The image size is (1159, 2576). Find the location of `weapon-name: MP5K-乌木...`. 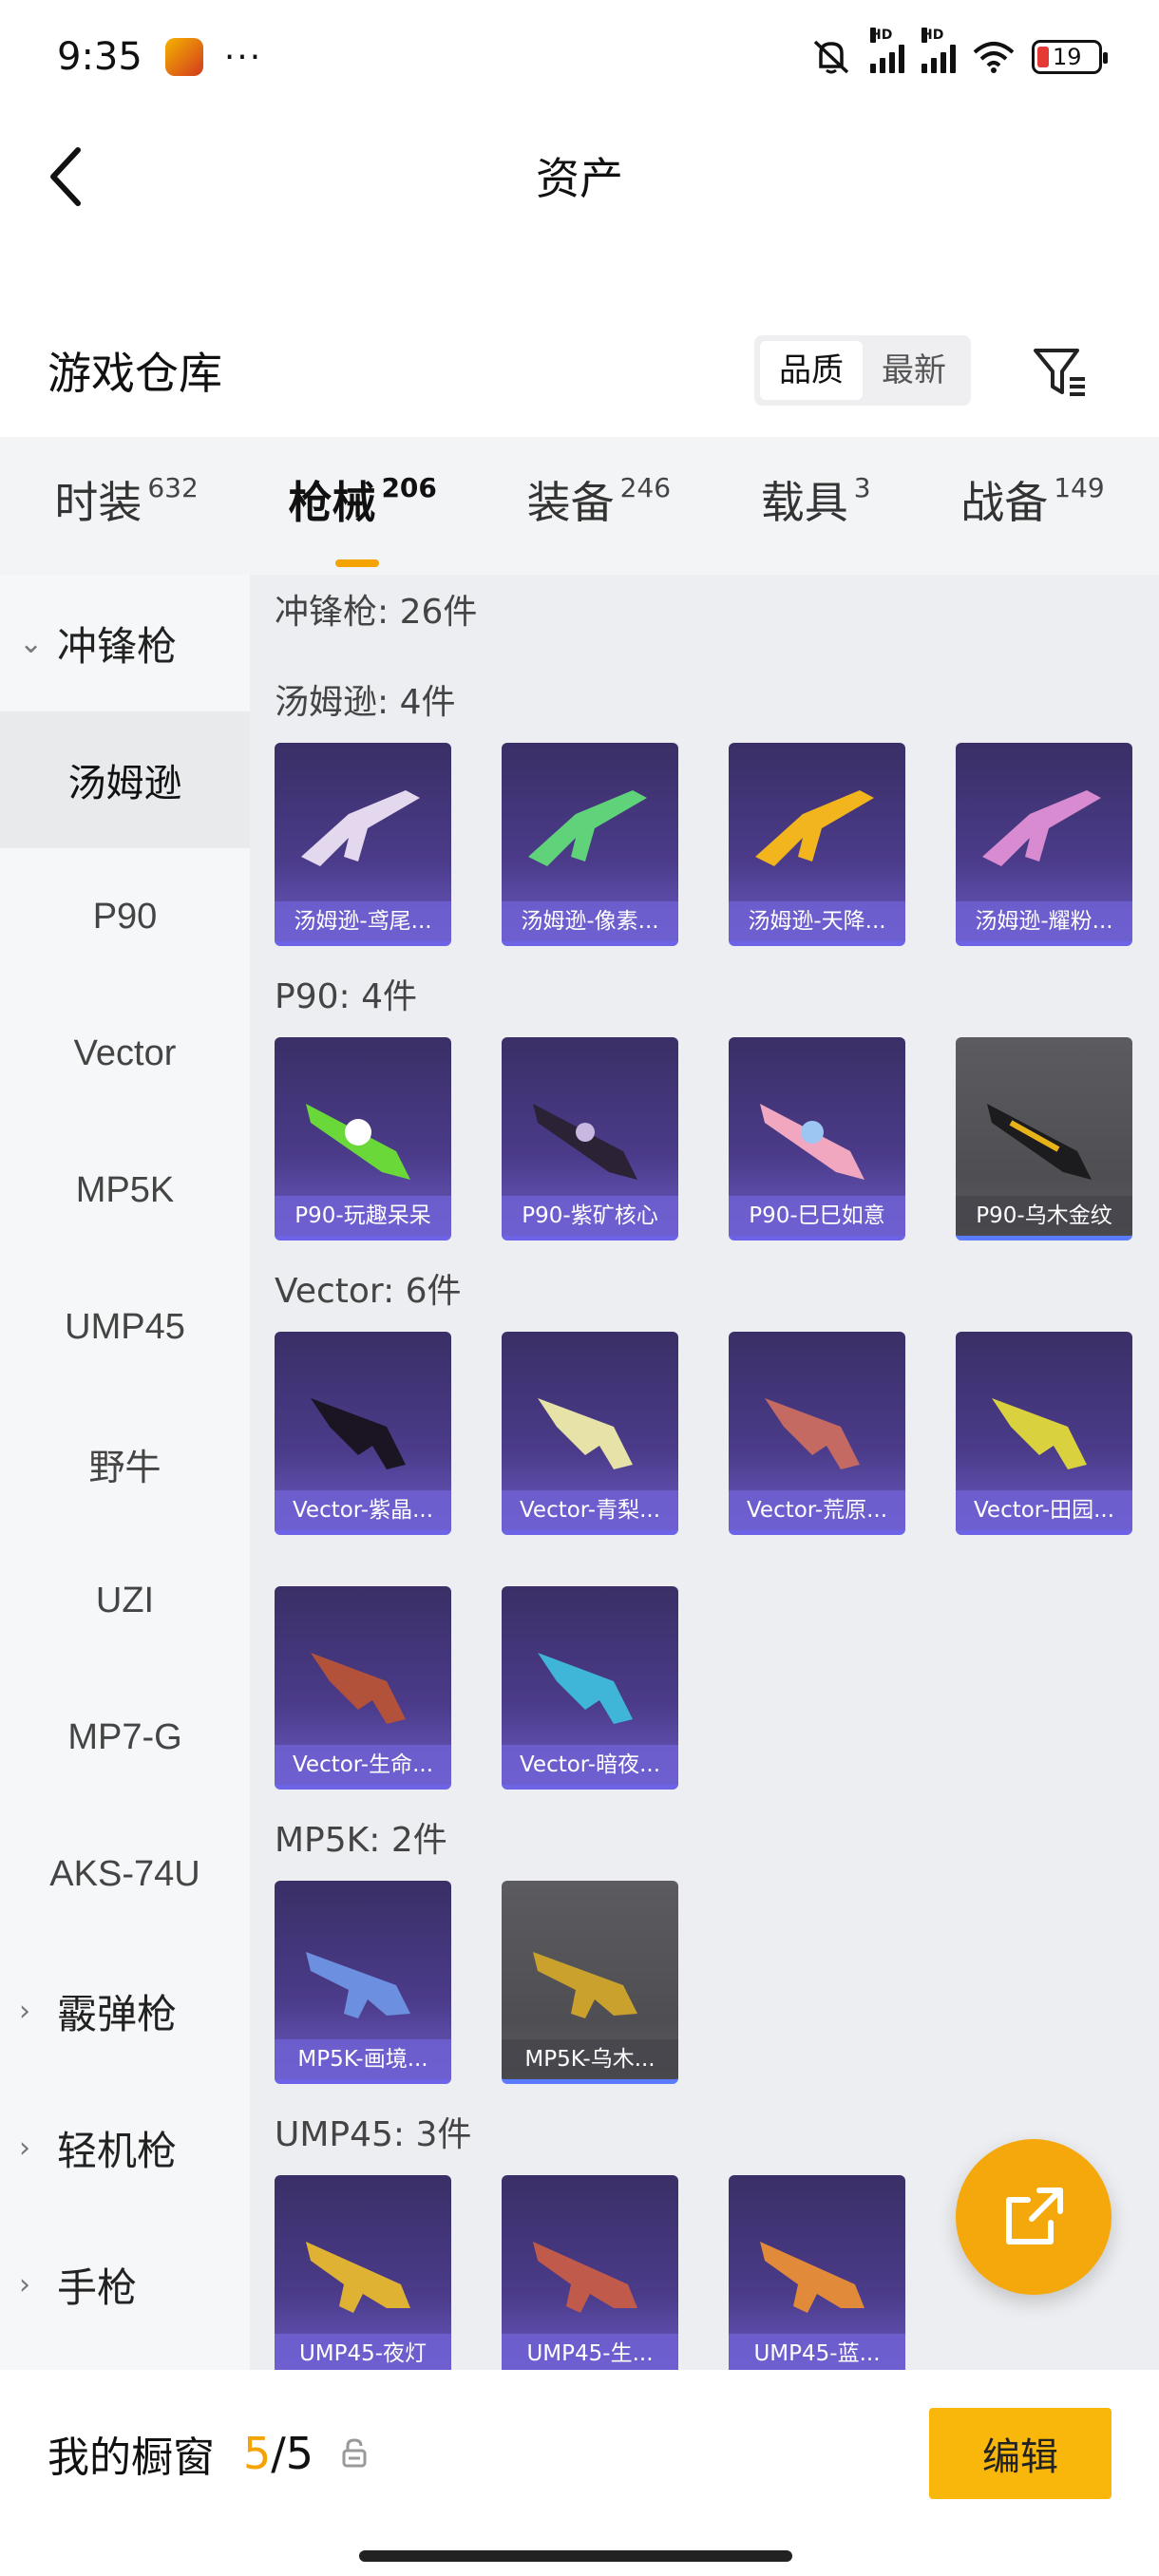

weapon-name: MP5K-乌木... is located at coordinates (590, 2059).